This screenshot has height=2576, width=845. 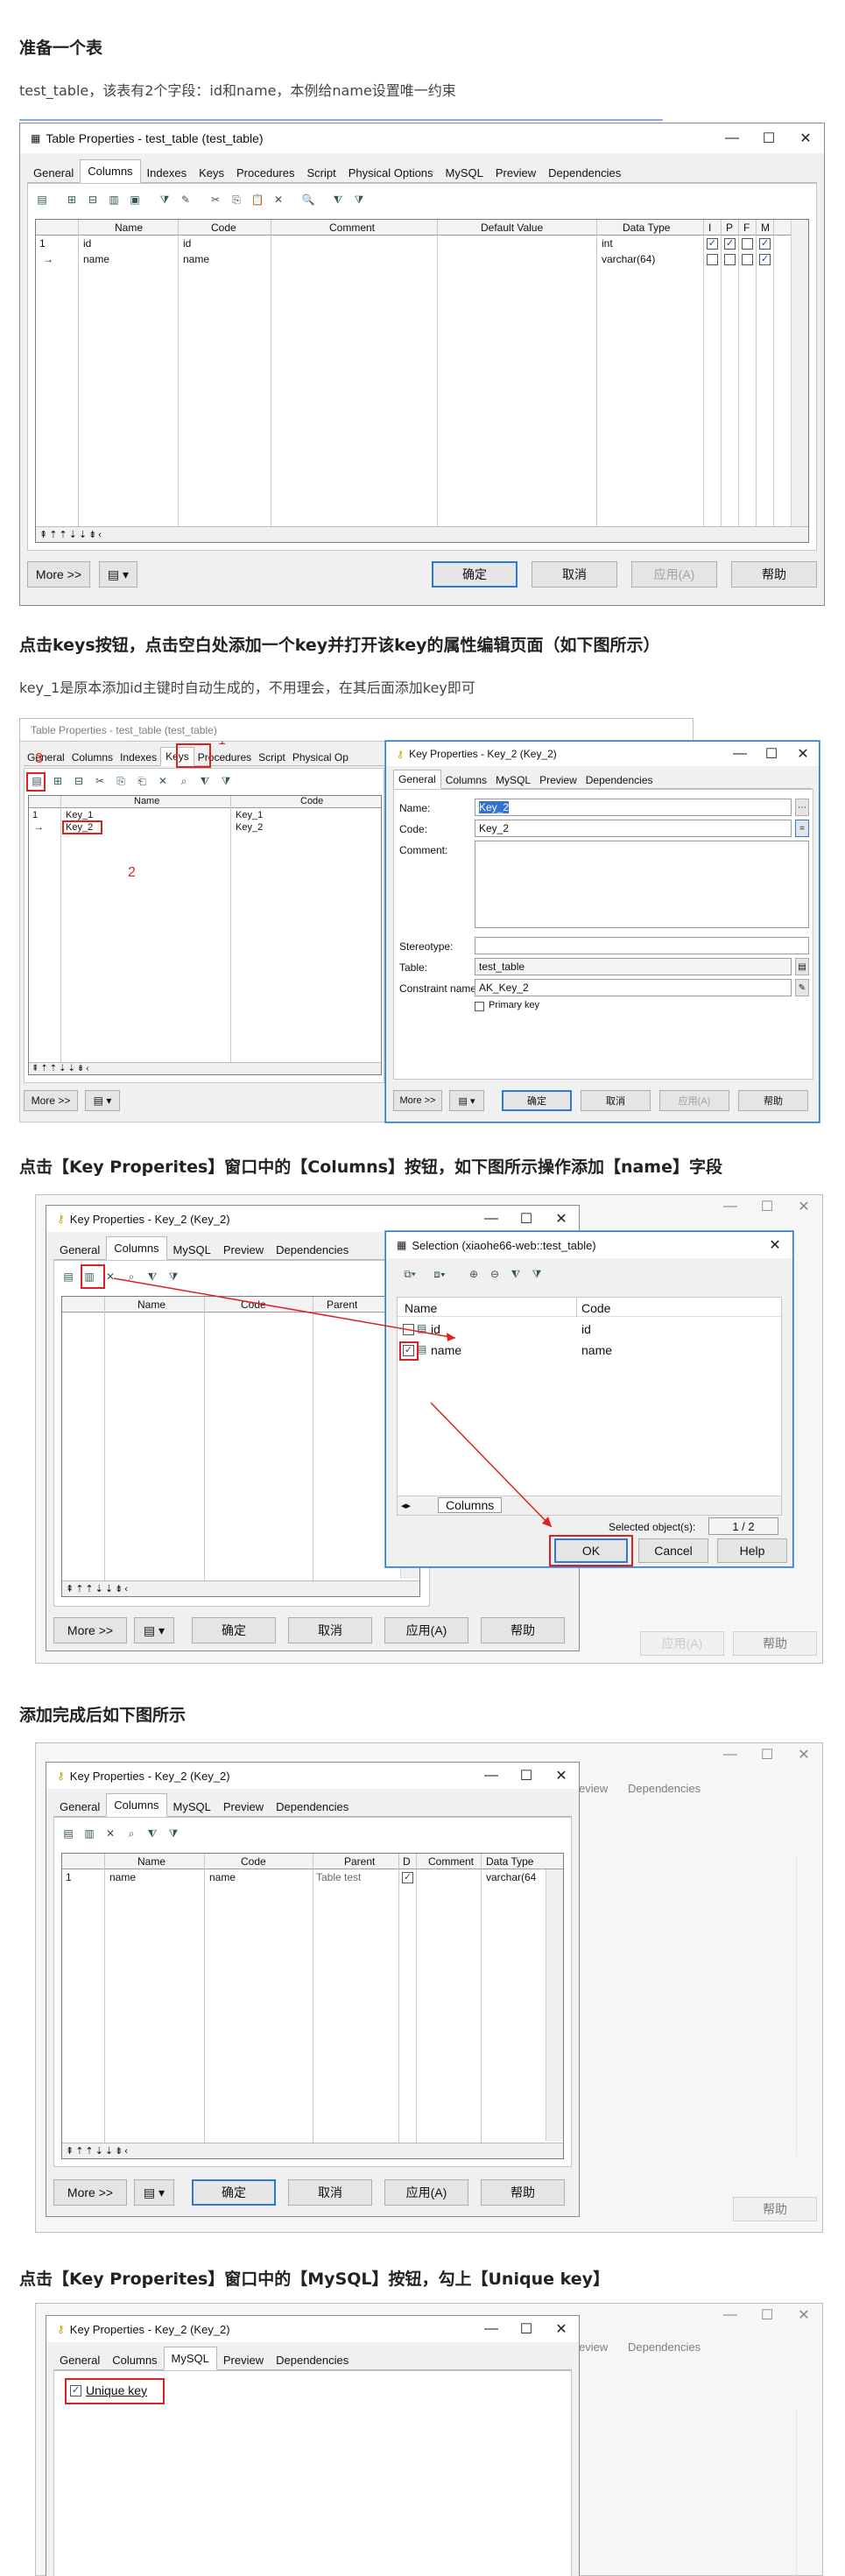 What do you see at coordinates (479, 1006) in the screenshot?
I see `primary-key-checkbox` at bounding box center [479, 1006].